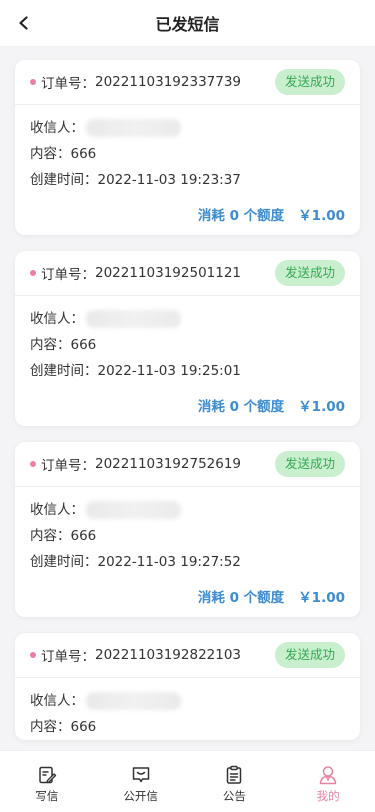 This screenshot has width=375, height=812. I want to click on time-value: 2022-11-03 19:27:52, so click(169, 562).